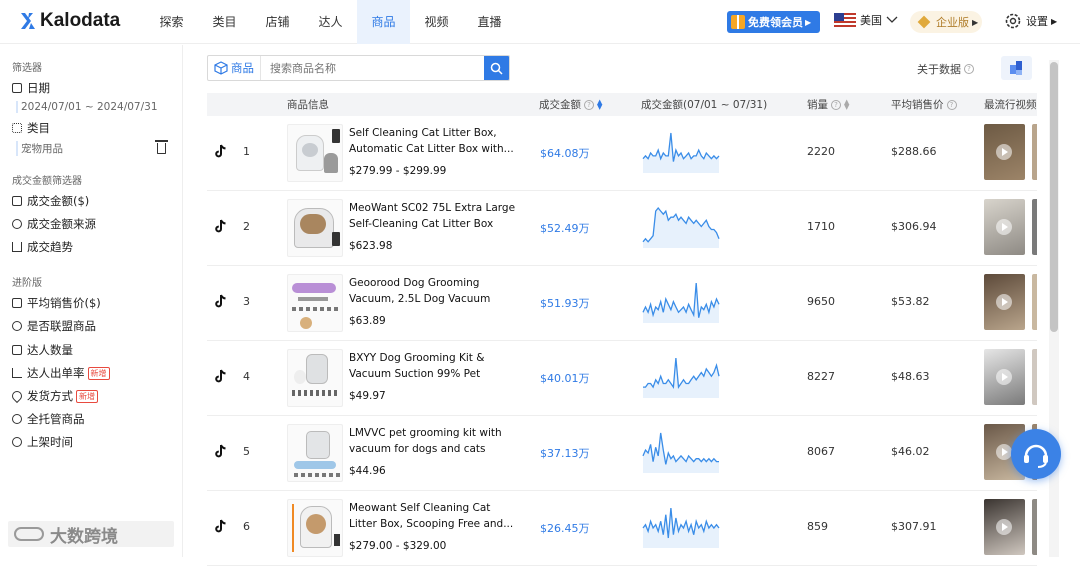 This screenshot has height=566, width=1080. Describe the element at coordinates (1016, 68) in the screenshot. I see `data-source-button` at that location.